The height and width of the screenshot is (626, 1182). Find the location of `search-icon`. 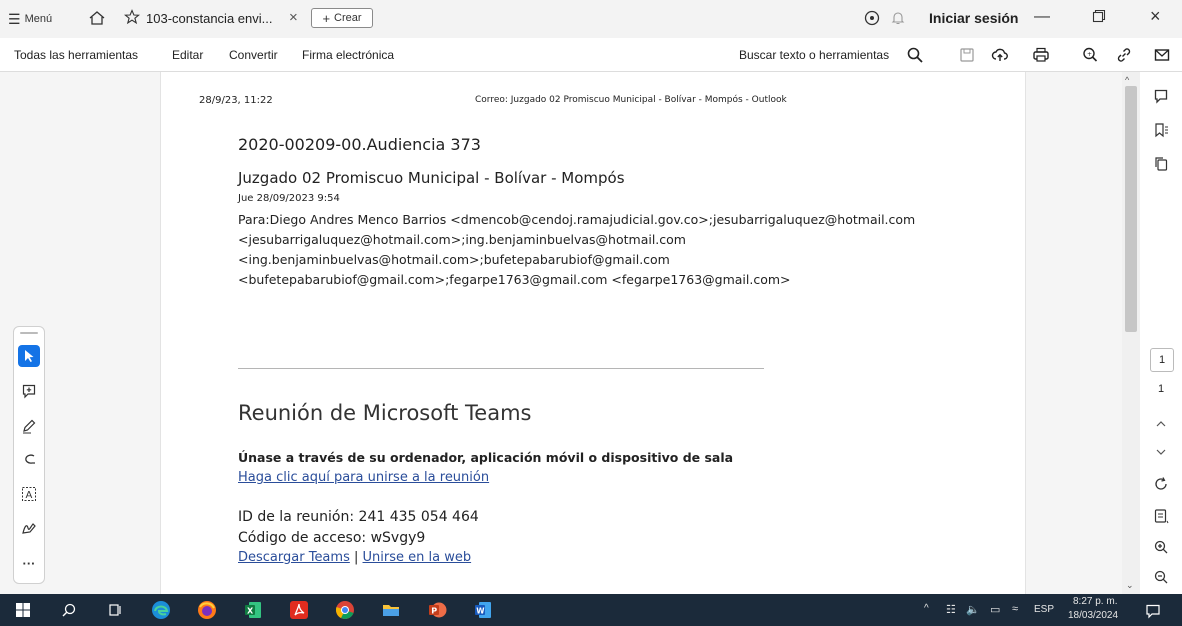

search-icon is located at coordinates (915, 55).